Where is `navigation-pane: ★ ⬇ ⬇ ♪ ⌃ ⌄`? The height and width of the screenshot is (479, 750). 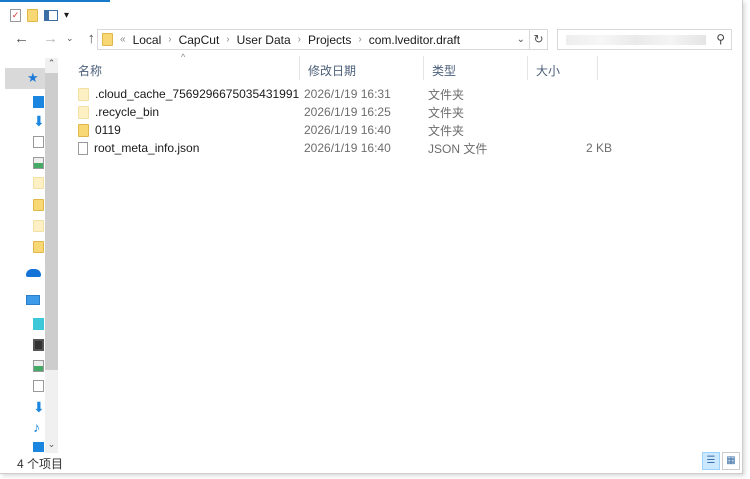 navigation-pane: ★ ⬇ ⬇ ♪ ⌃ ⌄ is located at coordinates (29, 255).